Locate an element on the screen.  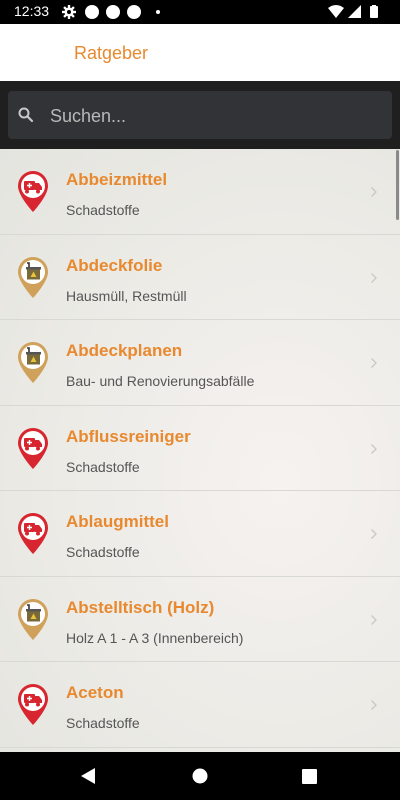
item-category: Hausmüll, Restmüll is located at coordinates (126, 295).